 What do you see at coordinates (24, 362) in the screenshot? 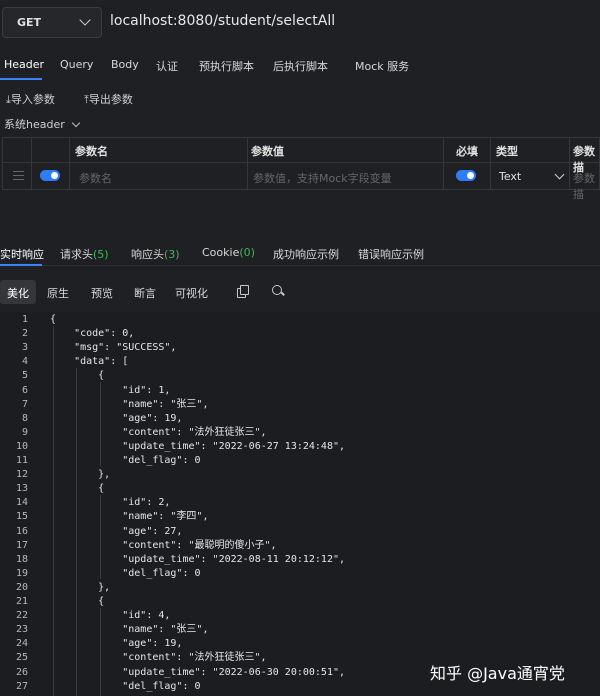
I see `line-number: 4` at bounding box center [24, 362].